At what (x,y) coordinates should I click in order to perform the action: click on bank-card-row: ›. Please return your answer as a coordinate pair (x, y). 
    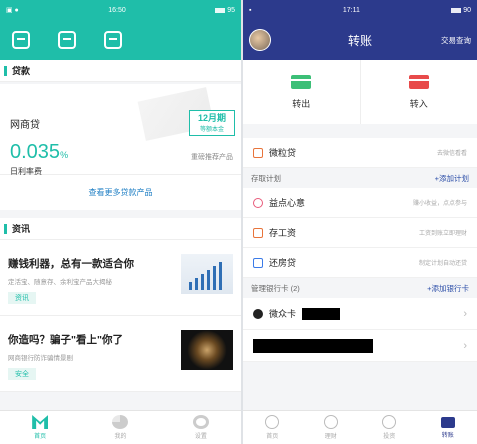
    Looking at the image, I should click on (360, 346).